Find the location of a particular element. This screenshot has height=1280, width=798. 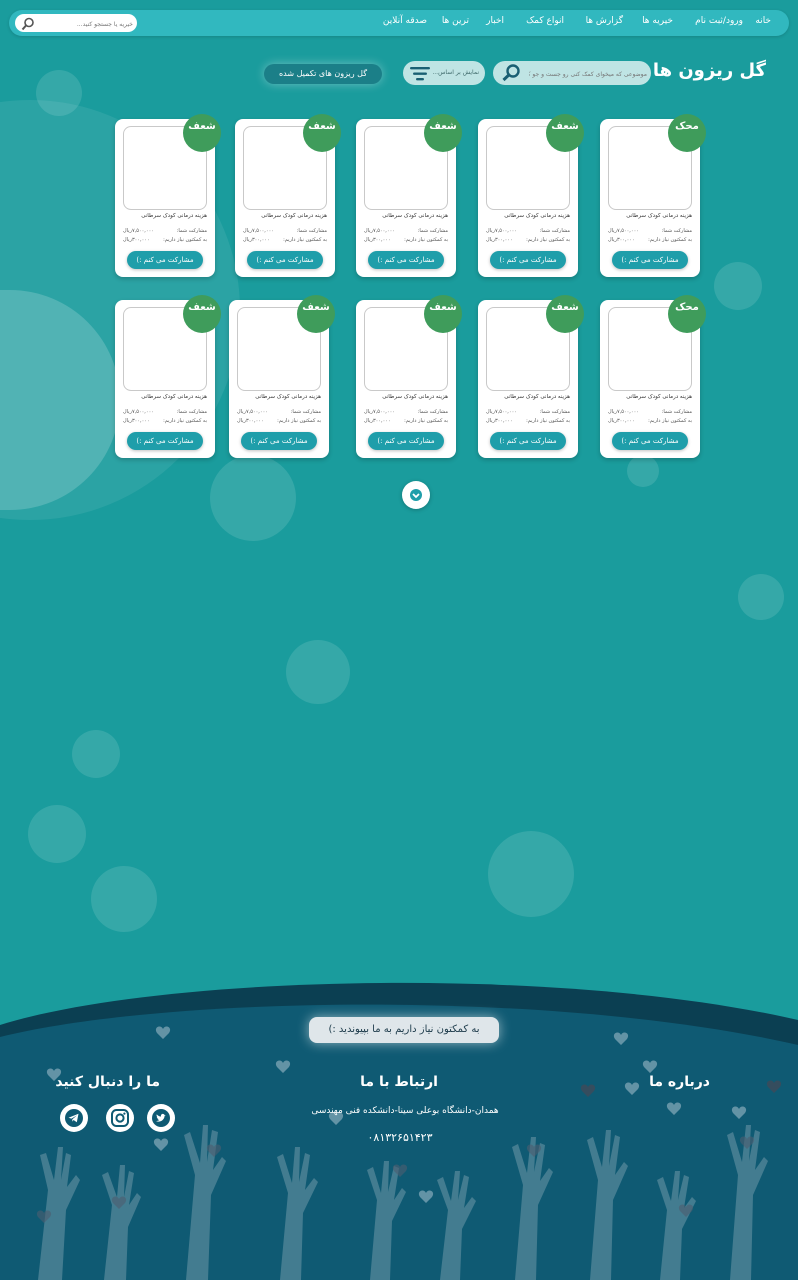

chevron-down-icon is located at coordinates (416, 495).